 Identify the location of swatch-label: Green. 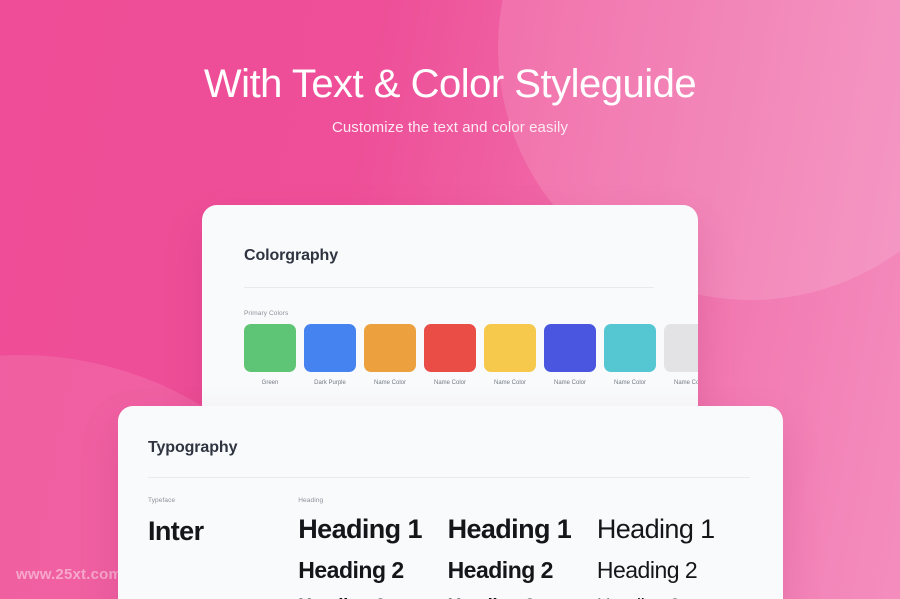
(270, 383).